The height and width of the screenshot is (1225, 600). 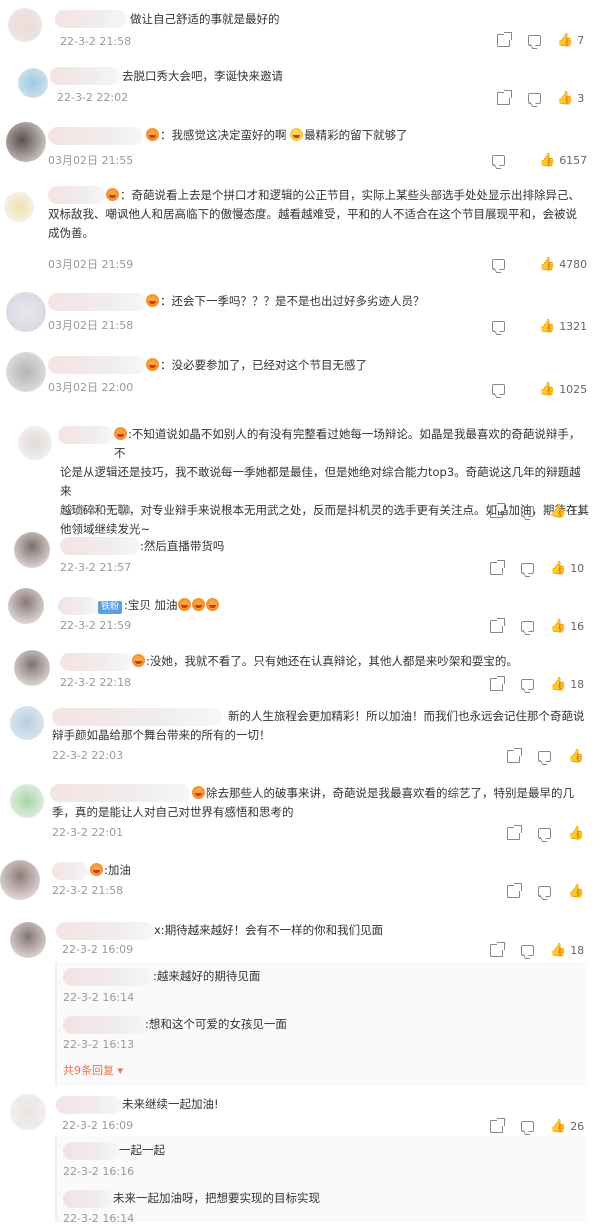 What do you see at coordinates (300, 146) in the screenshot?
I see `comment-item: ：我感觉这决定蛮好的啊 最精彩的留下就够了 03月02日 21:55 👍 6157` at bounding box center [300, 146].